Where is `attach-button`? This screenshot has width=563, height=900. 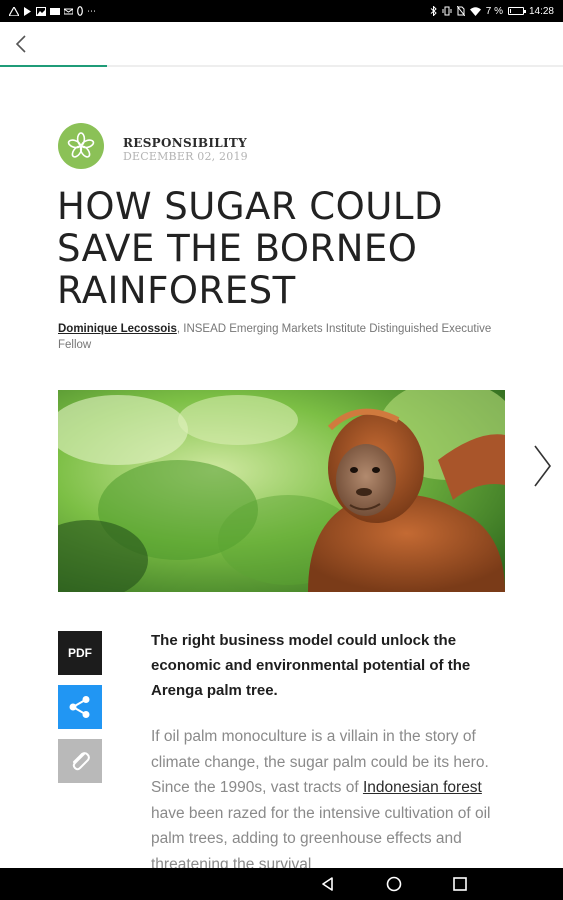 attach-button is located at coordinates (80, 761).